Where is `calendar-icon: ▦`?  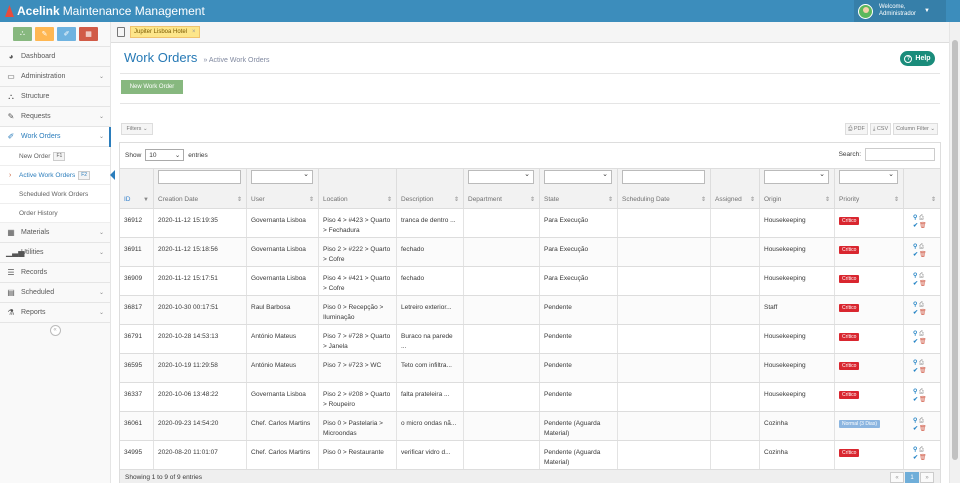 calendar-icon: ▦ is located at coordinates (88, 34).